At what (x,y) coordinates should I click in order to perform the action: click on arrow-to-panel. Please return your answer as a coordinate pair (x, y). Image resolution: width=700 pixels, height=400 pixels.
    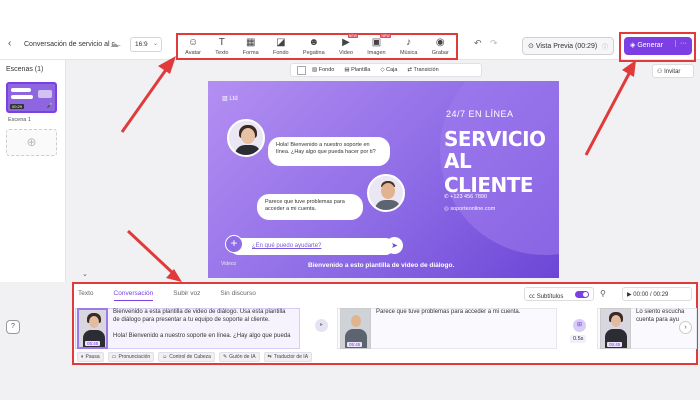
    Looking at the image, I should click on (152, 253).